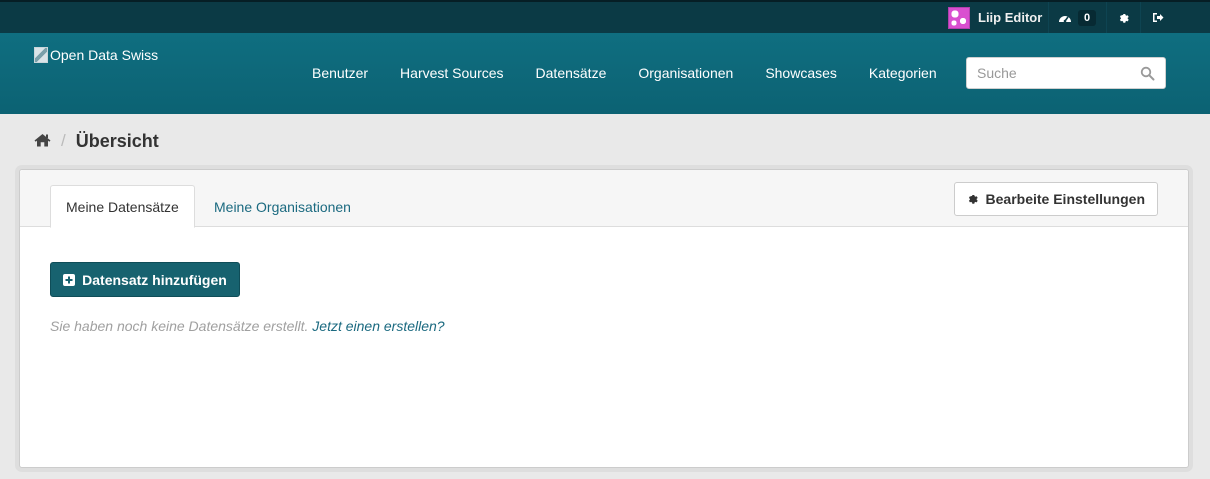 The width and height of the screenshot is (1210, 479). Describe the element at coordinates (340, 73) in the screenshot. I see `nav-users: Benutzer` at that location.